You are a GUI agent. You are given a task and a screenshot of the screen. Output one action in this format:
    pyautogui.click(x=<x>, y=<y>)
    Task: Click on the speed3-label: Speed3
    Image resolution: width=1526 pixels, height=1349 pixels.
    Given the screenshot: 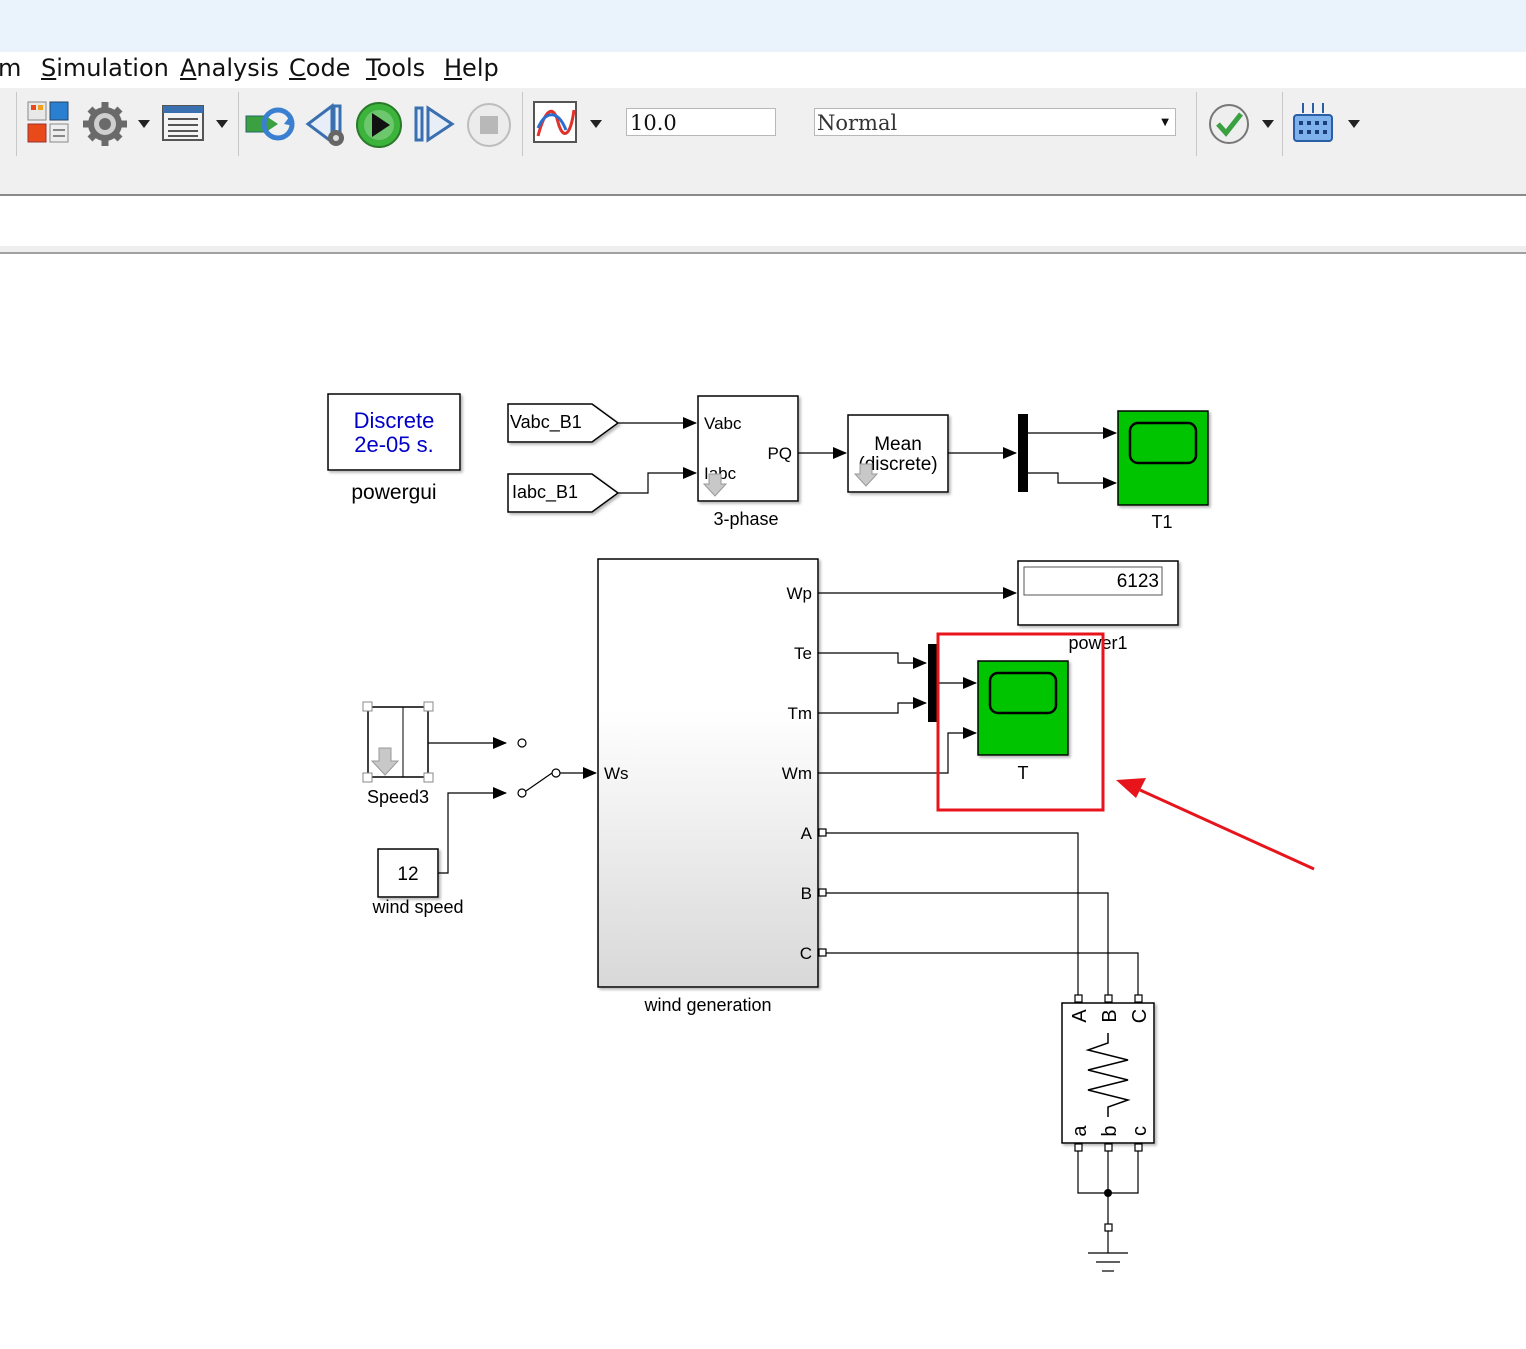 What is the action you would take?
    pyautogui.click(x=398, y=797)
    